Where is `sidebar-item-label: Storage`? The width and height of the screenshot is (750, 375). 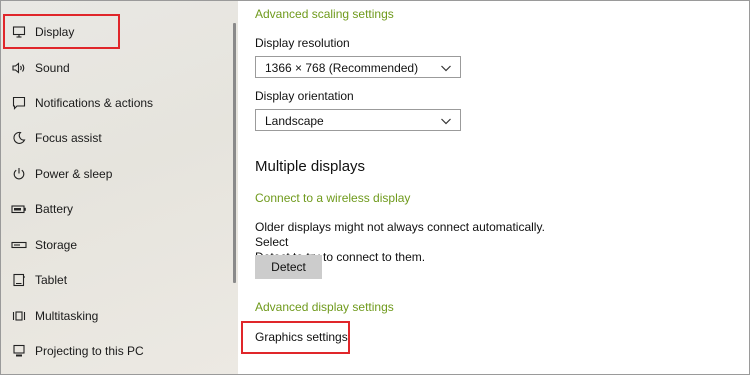 sidebar-item-label: Storage is located at coordinates (56, 245).